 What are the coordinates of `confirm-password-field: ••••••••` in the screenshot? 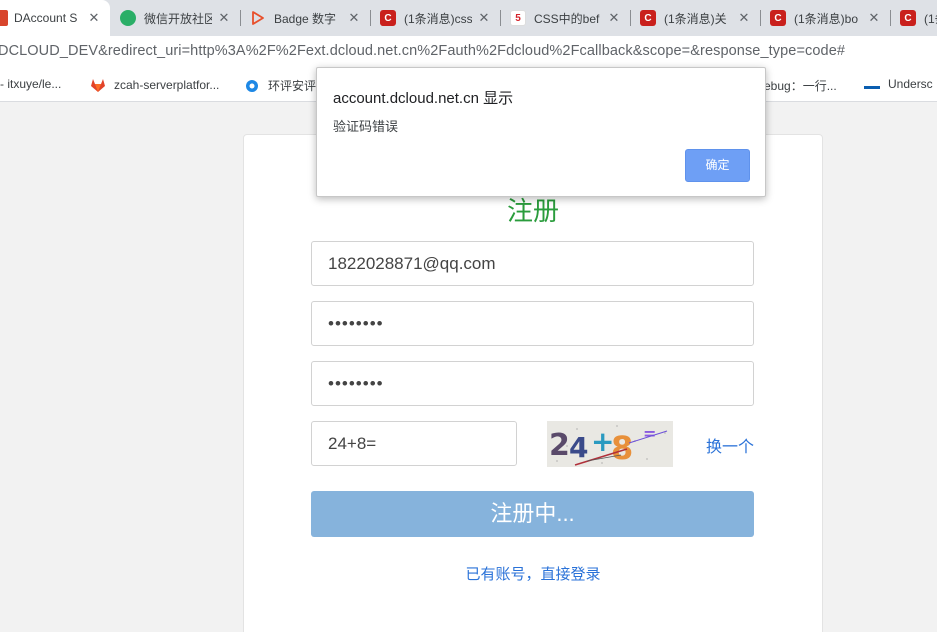 It's located at (532, 383).